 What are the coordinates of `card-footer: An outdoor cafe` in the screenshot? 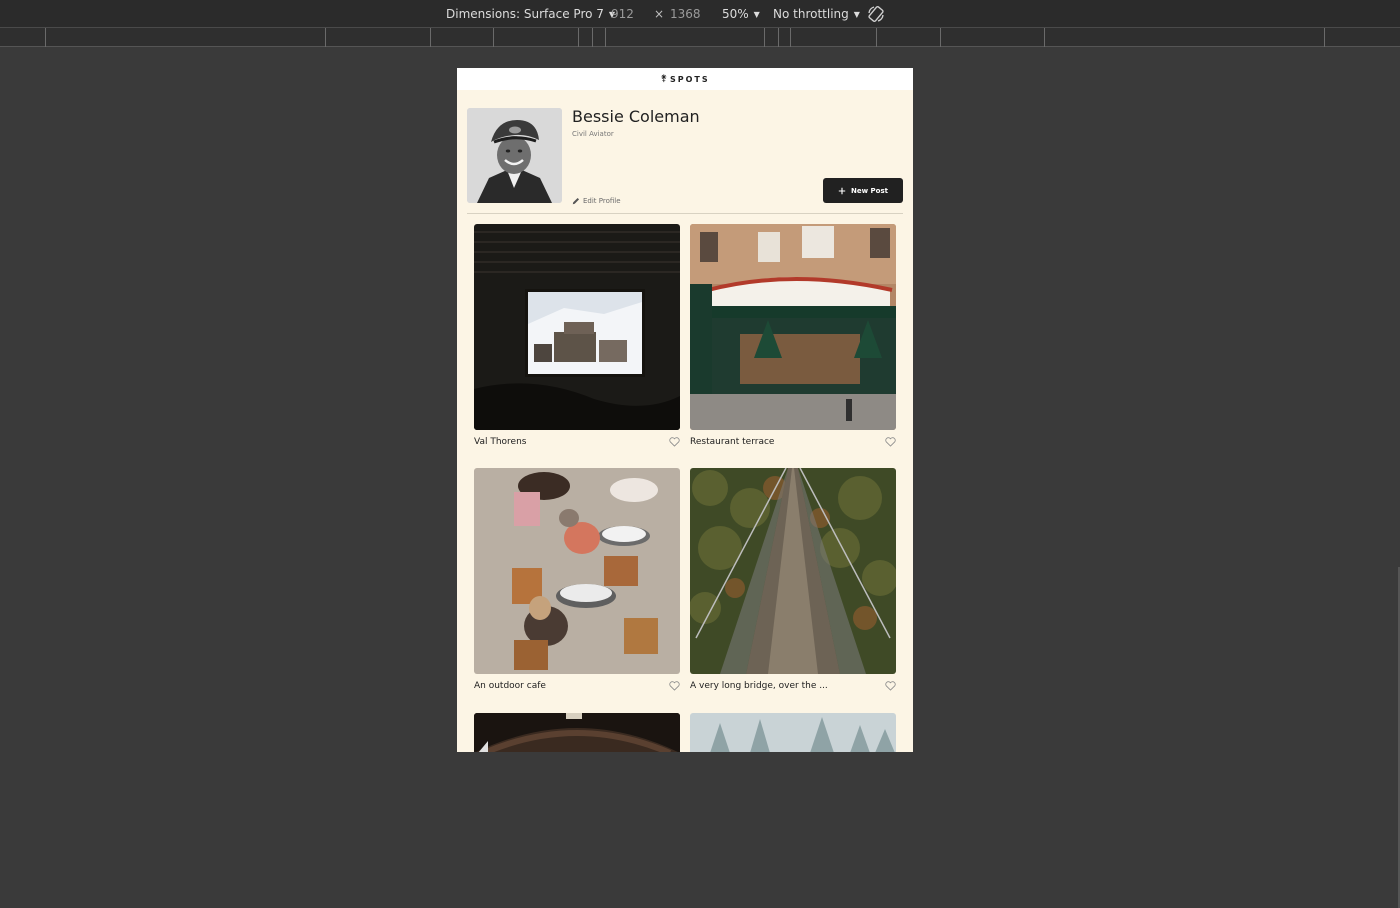 It's located at (577, 686).